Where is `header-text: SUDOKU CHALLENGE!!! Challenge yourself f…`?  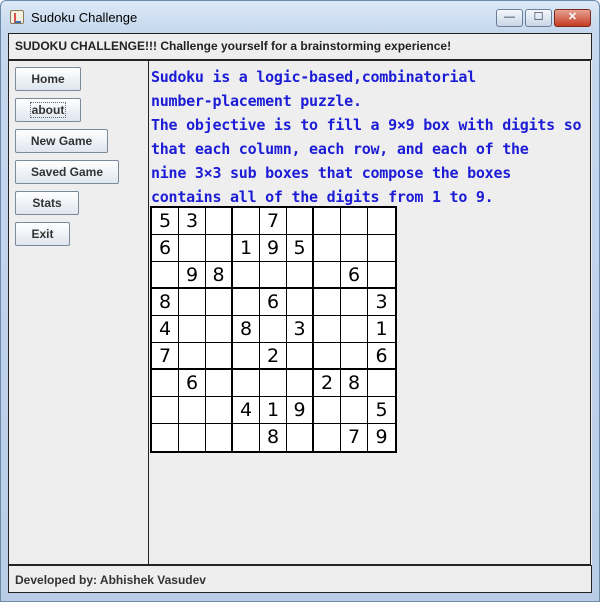
header-text: SUDOKU CHALLENGE!!! Challenge yourself f… is located at coordinates (233, 46).